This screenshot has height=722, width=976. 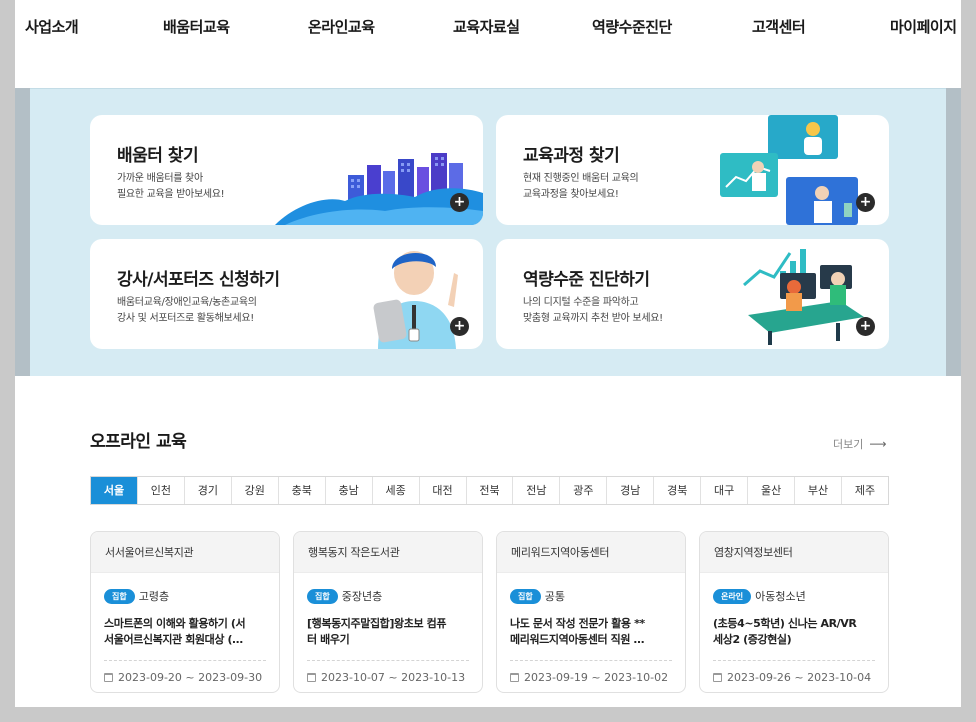 I want to click on nav-item-support: 고객센터, so click(x=779, y=26).